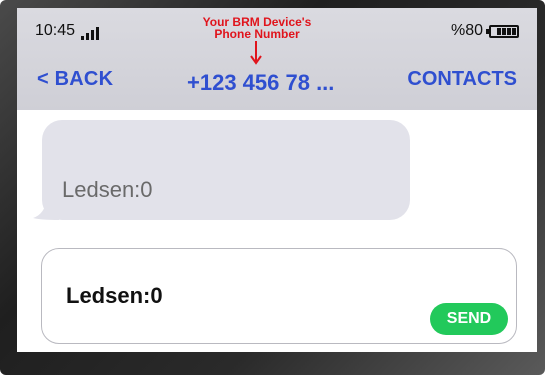  What do you see at coordinates (256, 53) in the screenshot?
I see `arrow-down-icon` at bounding box center [256, 53].